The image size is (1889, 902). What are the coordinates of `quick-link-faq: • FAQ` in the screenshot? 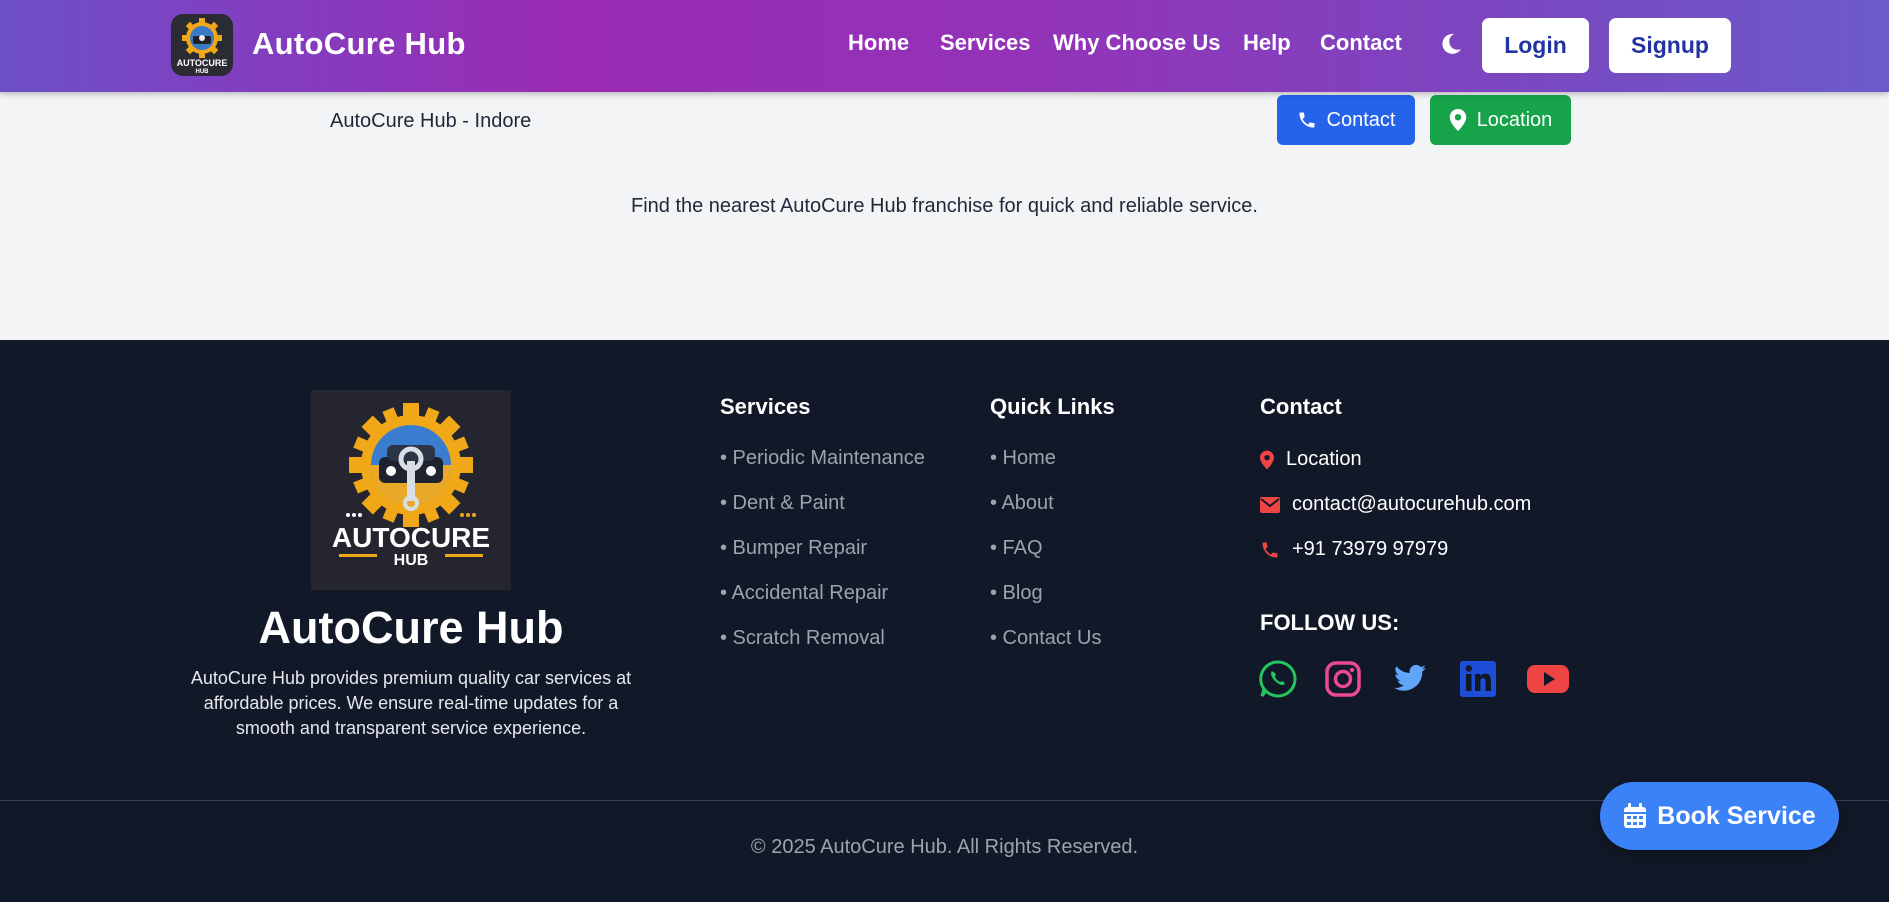 It's located at (1045, 558).